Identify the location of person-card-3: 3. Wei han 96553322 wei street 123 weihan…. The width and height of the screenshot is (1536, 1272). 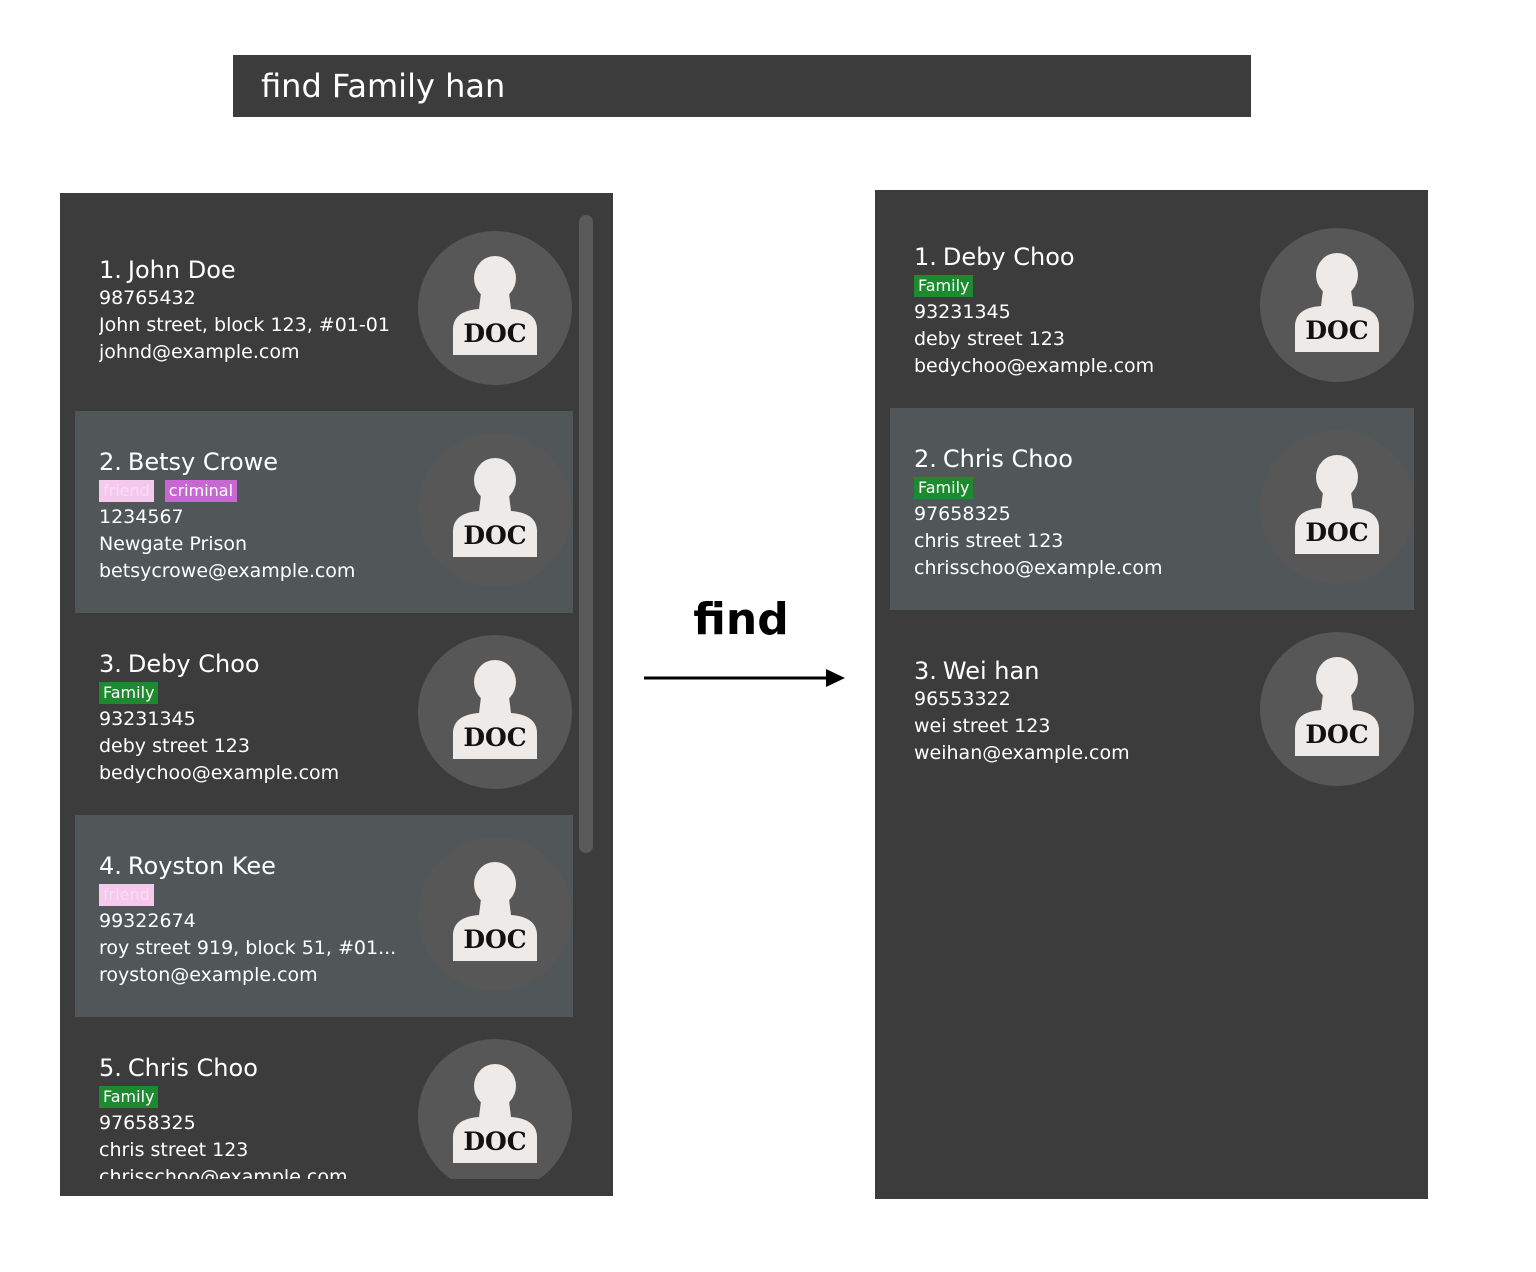
(1152, 711).